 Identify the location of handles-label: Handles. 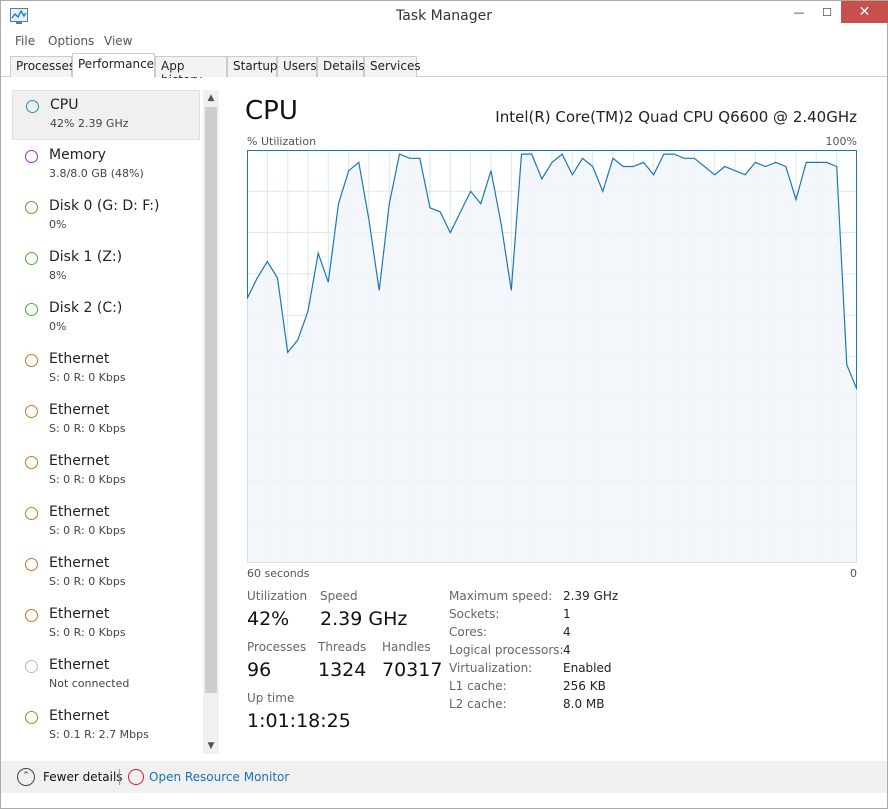
(406, 647).